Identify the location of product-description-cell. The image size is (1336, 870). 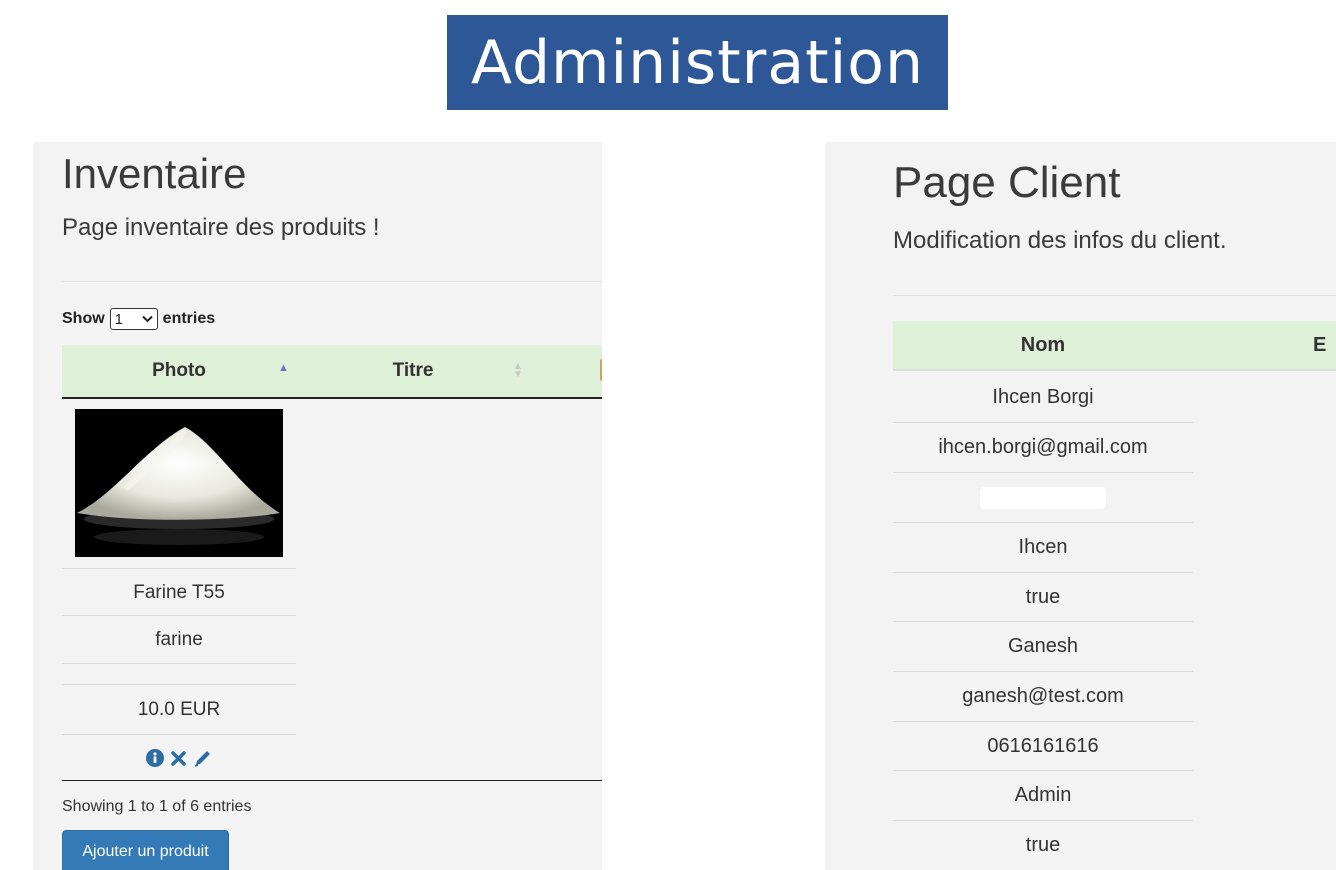
(179, 673).